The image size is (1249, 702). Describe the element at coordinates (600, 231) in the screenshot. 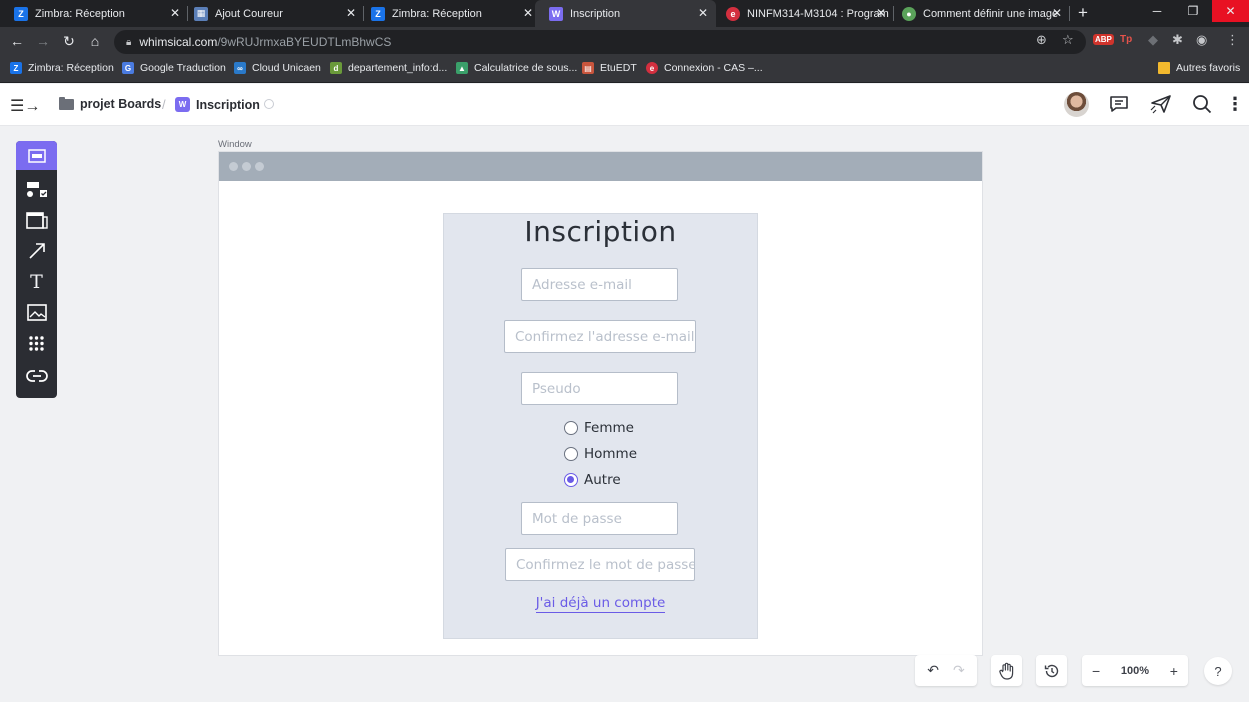

I see `page-title: Inscription` at that location.